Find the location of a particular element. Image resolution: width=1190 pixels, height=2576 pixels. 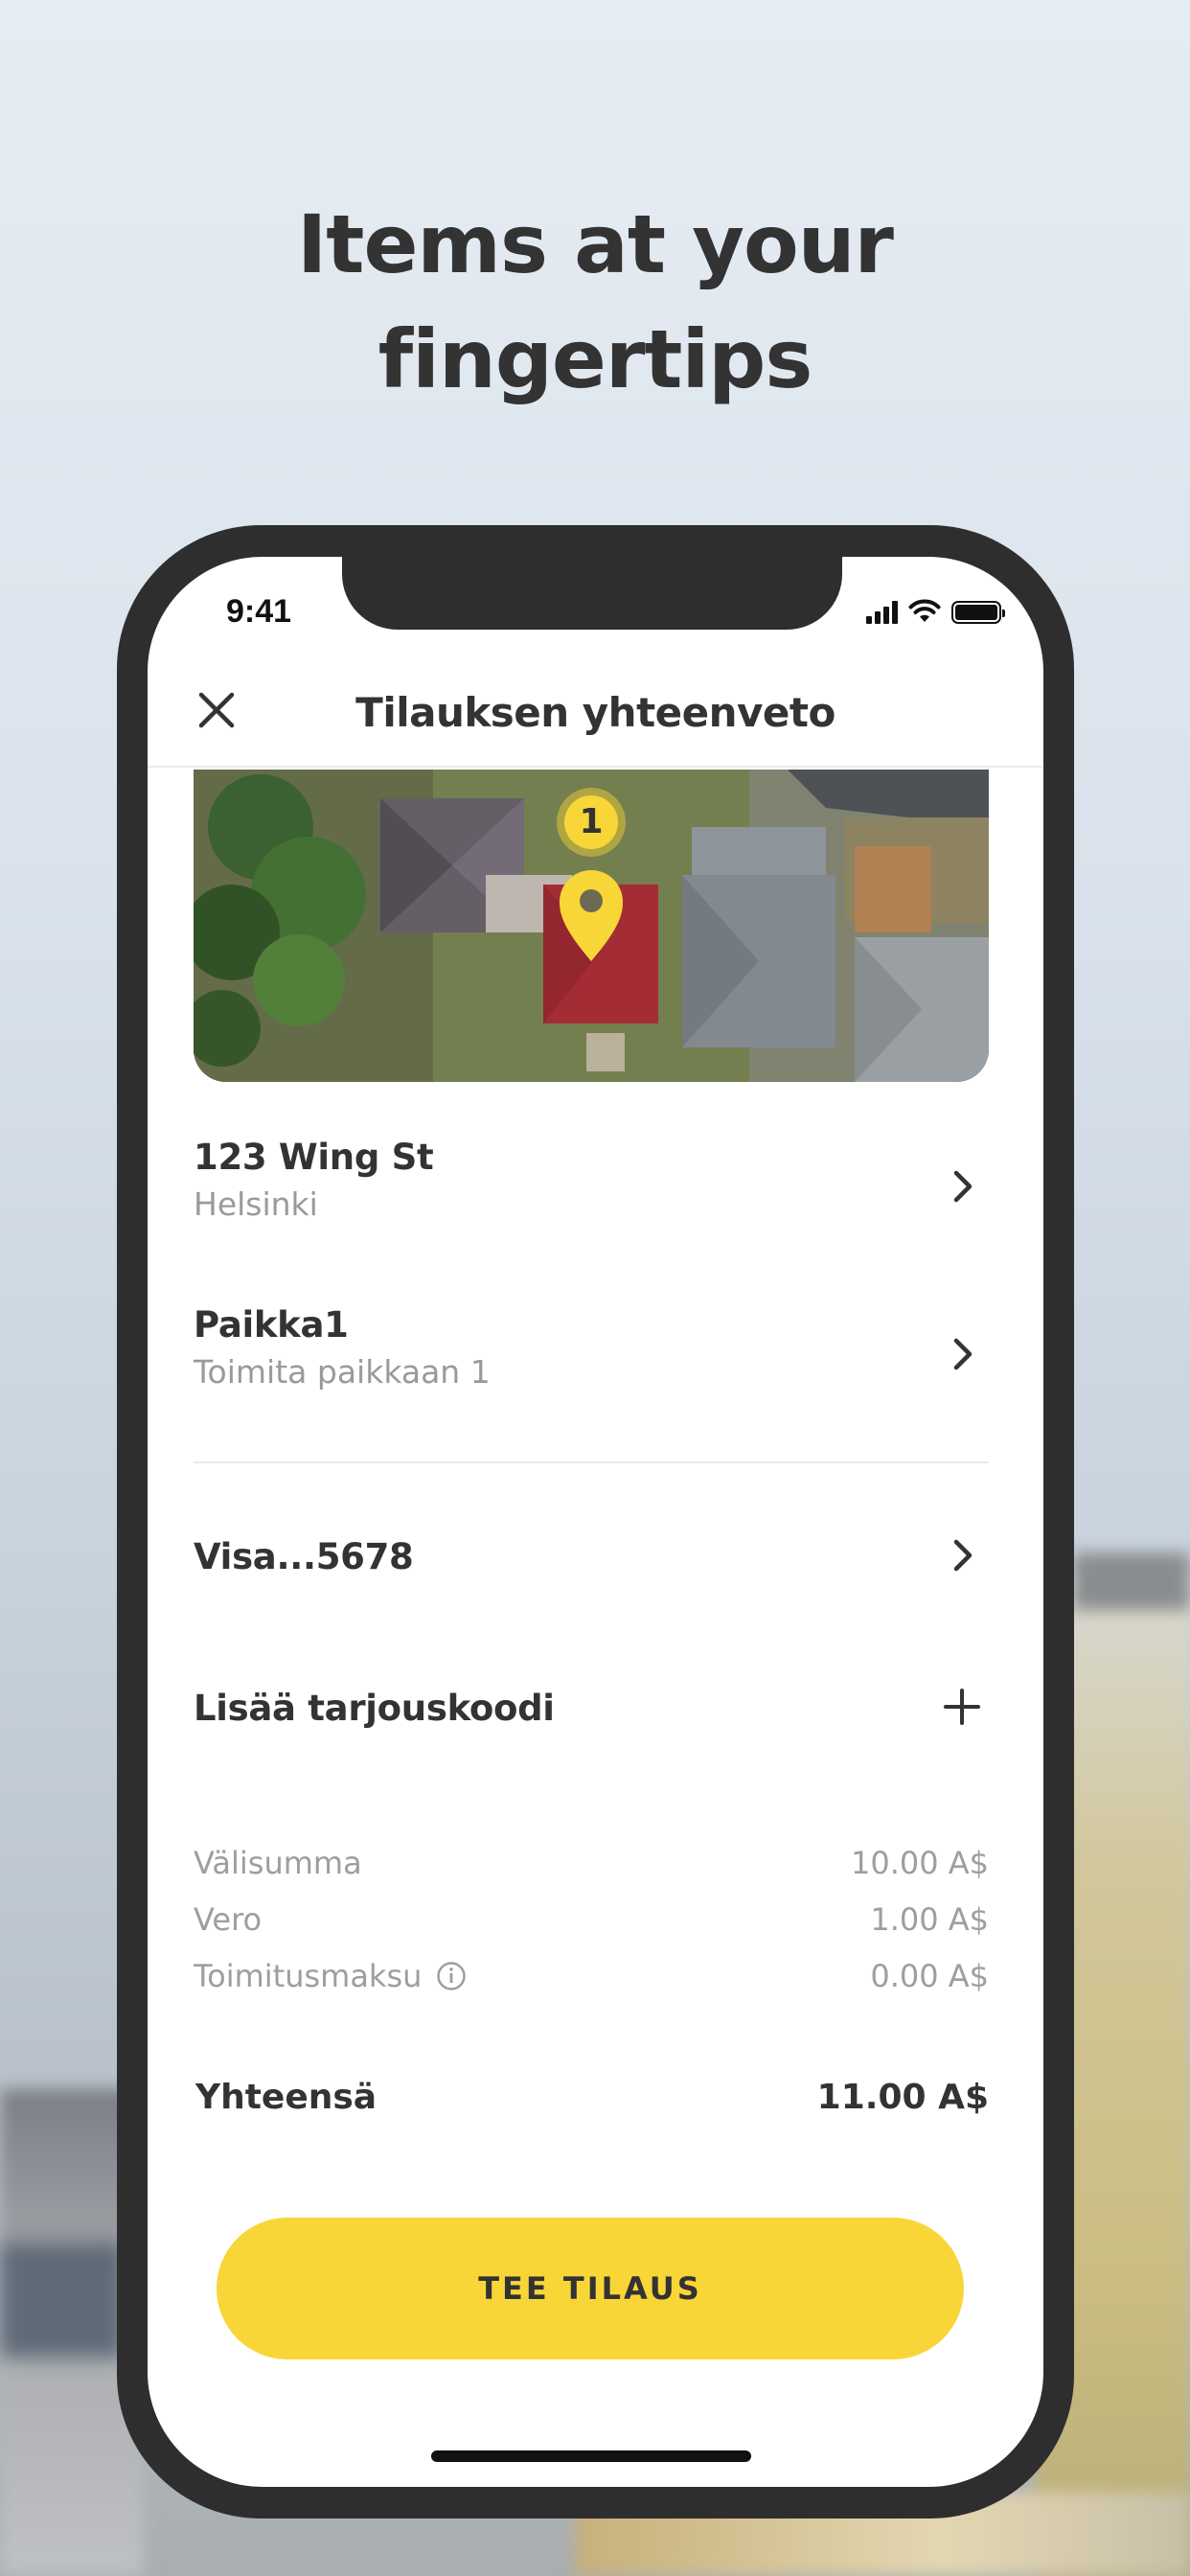

marketing-headline: Items at your fingertips is located at coordinates (595, 302).